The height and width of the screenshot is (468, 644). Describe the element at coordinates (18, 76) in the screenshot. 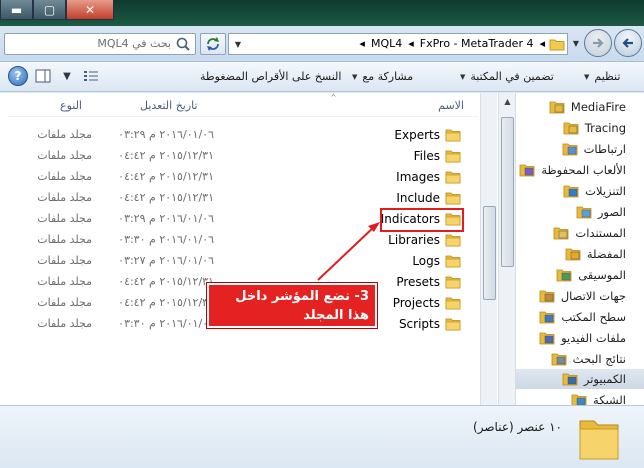

I see `help-button: ?` at that location.